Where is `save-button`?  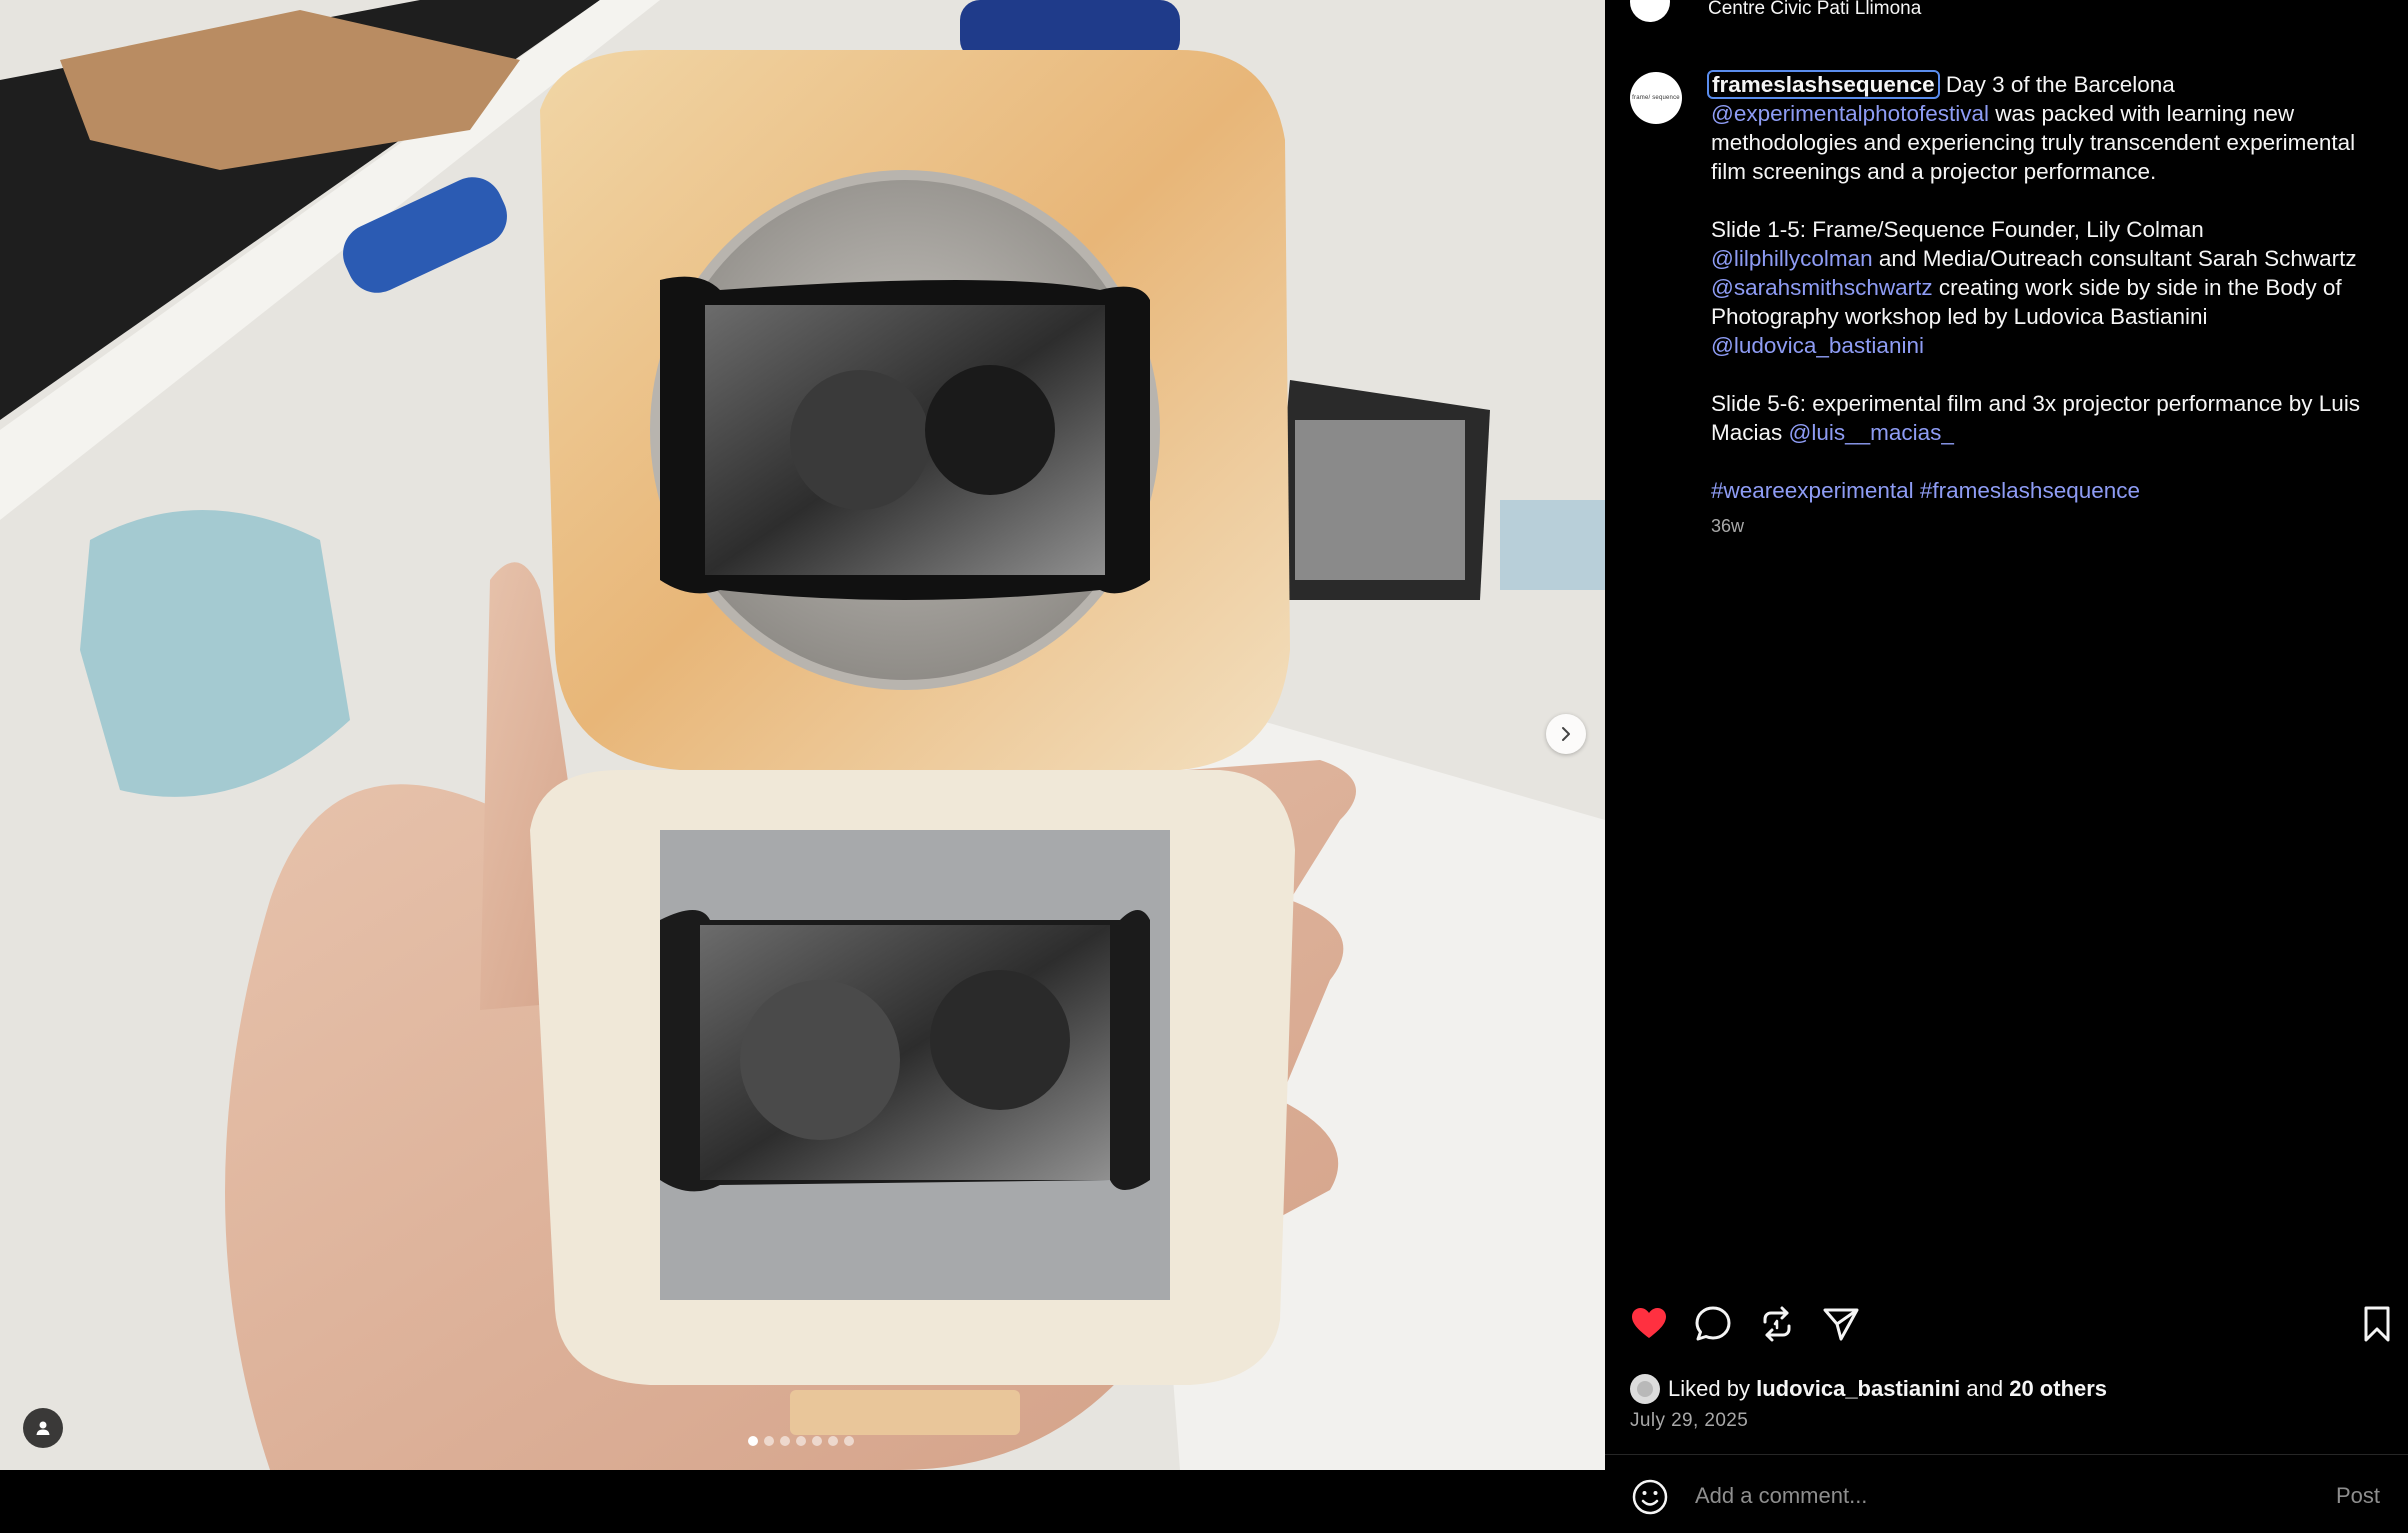 save-button is located at coordinates (2377, 1324).